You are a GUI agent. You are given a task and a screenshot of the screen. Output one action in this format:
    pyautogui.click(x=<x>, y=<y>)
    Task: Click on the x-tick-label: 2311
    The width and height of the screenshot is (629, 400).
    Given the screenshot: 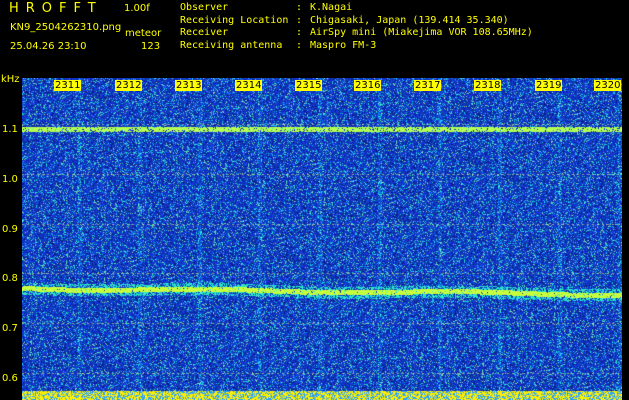 What is the action you would take?
    pyautogui.click(x=68, y=85)
    